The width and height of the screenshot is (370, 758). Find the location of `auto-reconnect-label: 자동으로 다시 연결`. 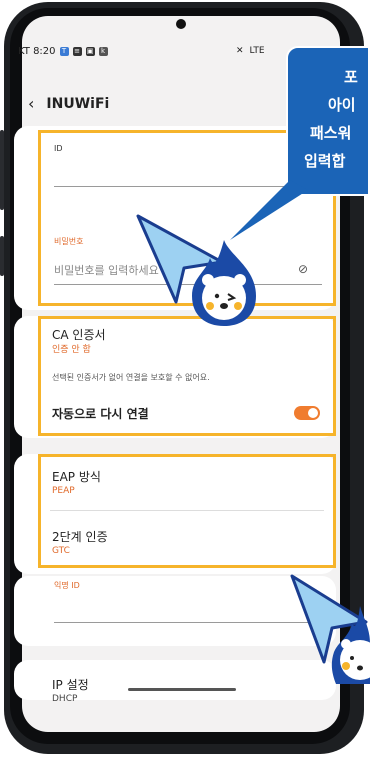

auto-reconnect-label: 자동으로 다시 연결 is located at coordinates (100, 414).